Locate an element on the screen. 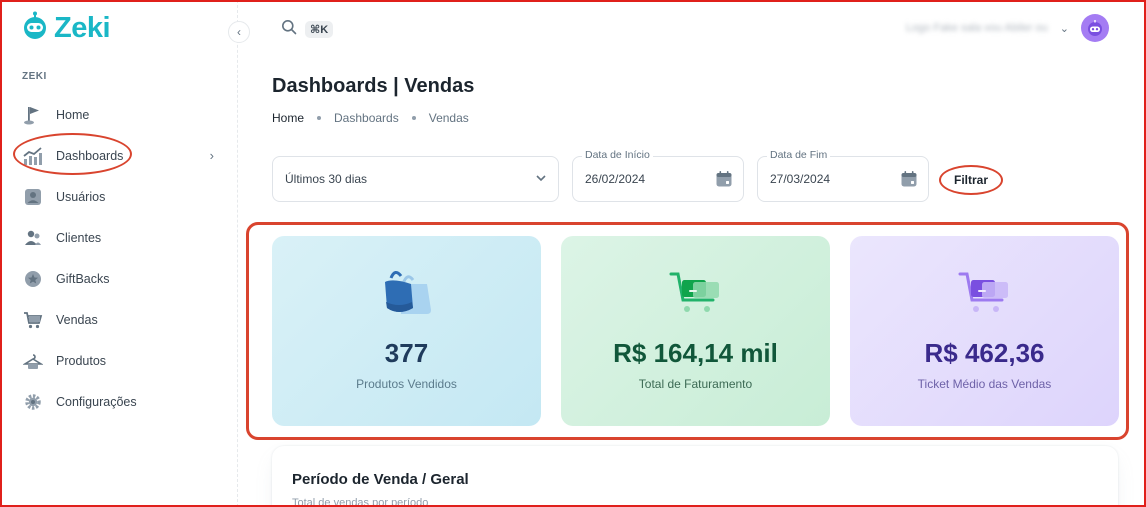 Image resolution: width=1146 pixels, height=507 pixels. filter-button: Filtrar is located at coordinates (971, 180).